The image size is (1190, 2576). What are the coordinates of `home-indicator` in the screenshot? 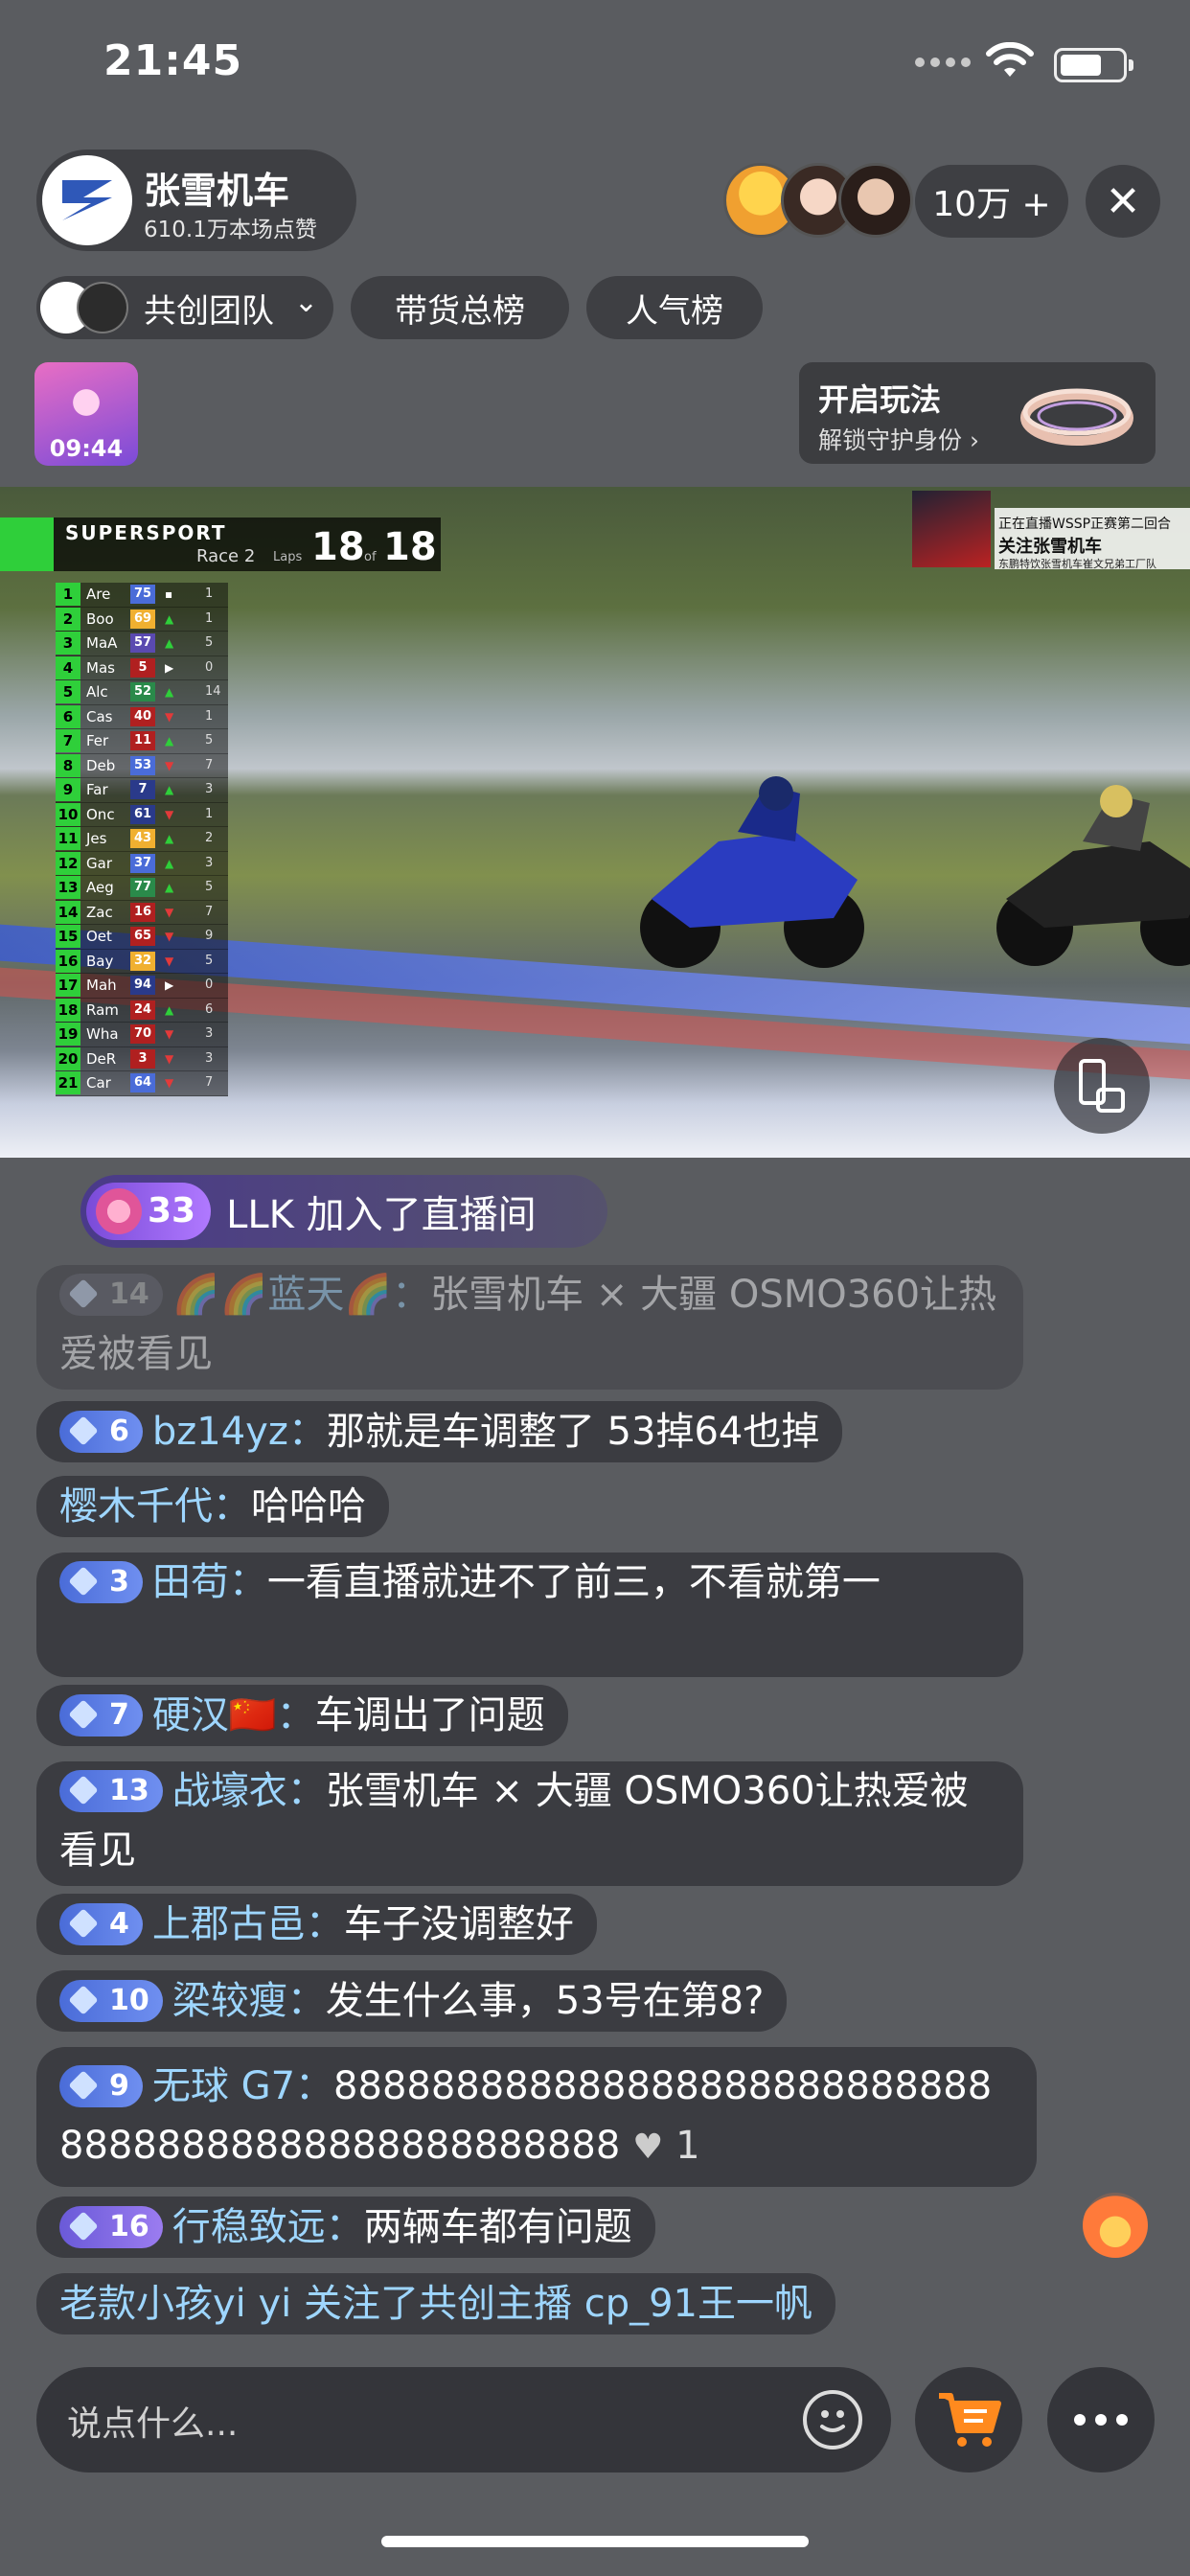 It's located at (595, 2541).